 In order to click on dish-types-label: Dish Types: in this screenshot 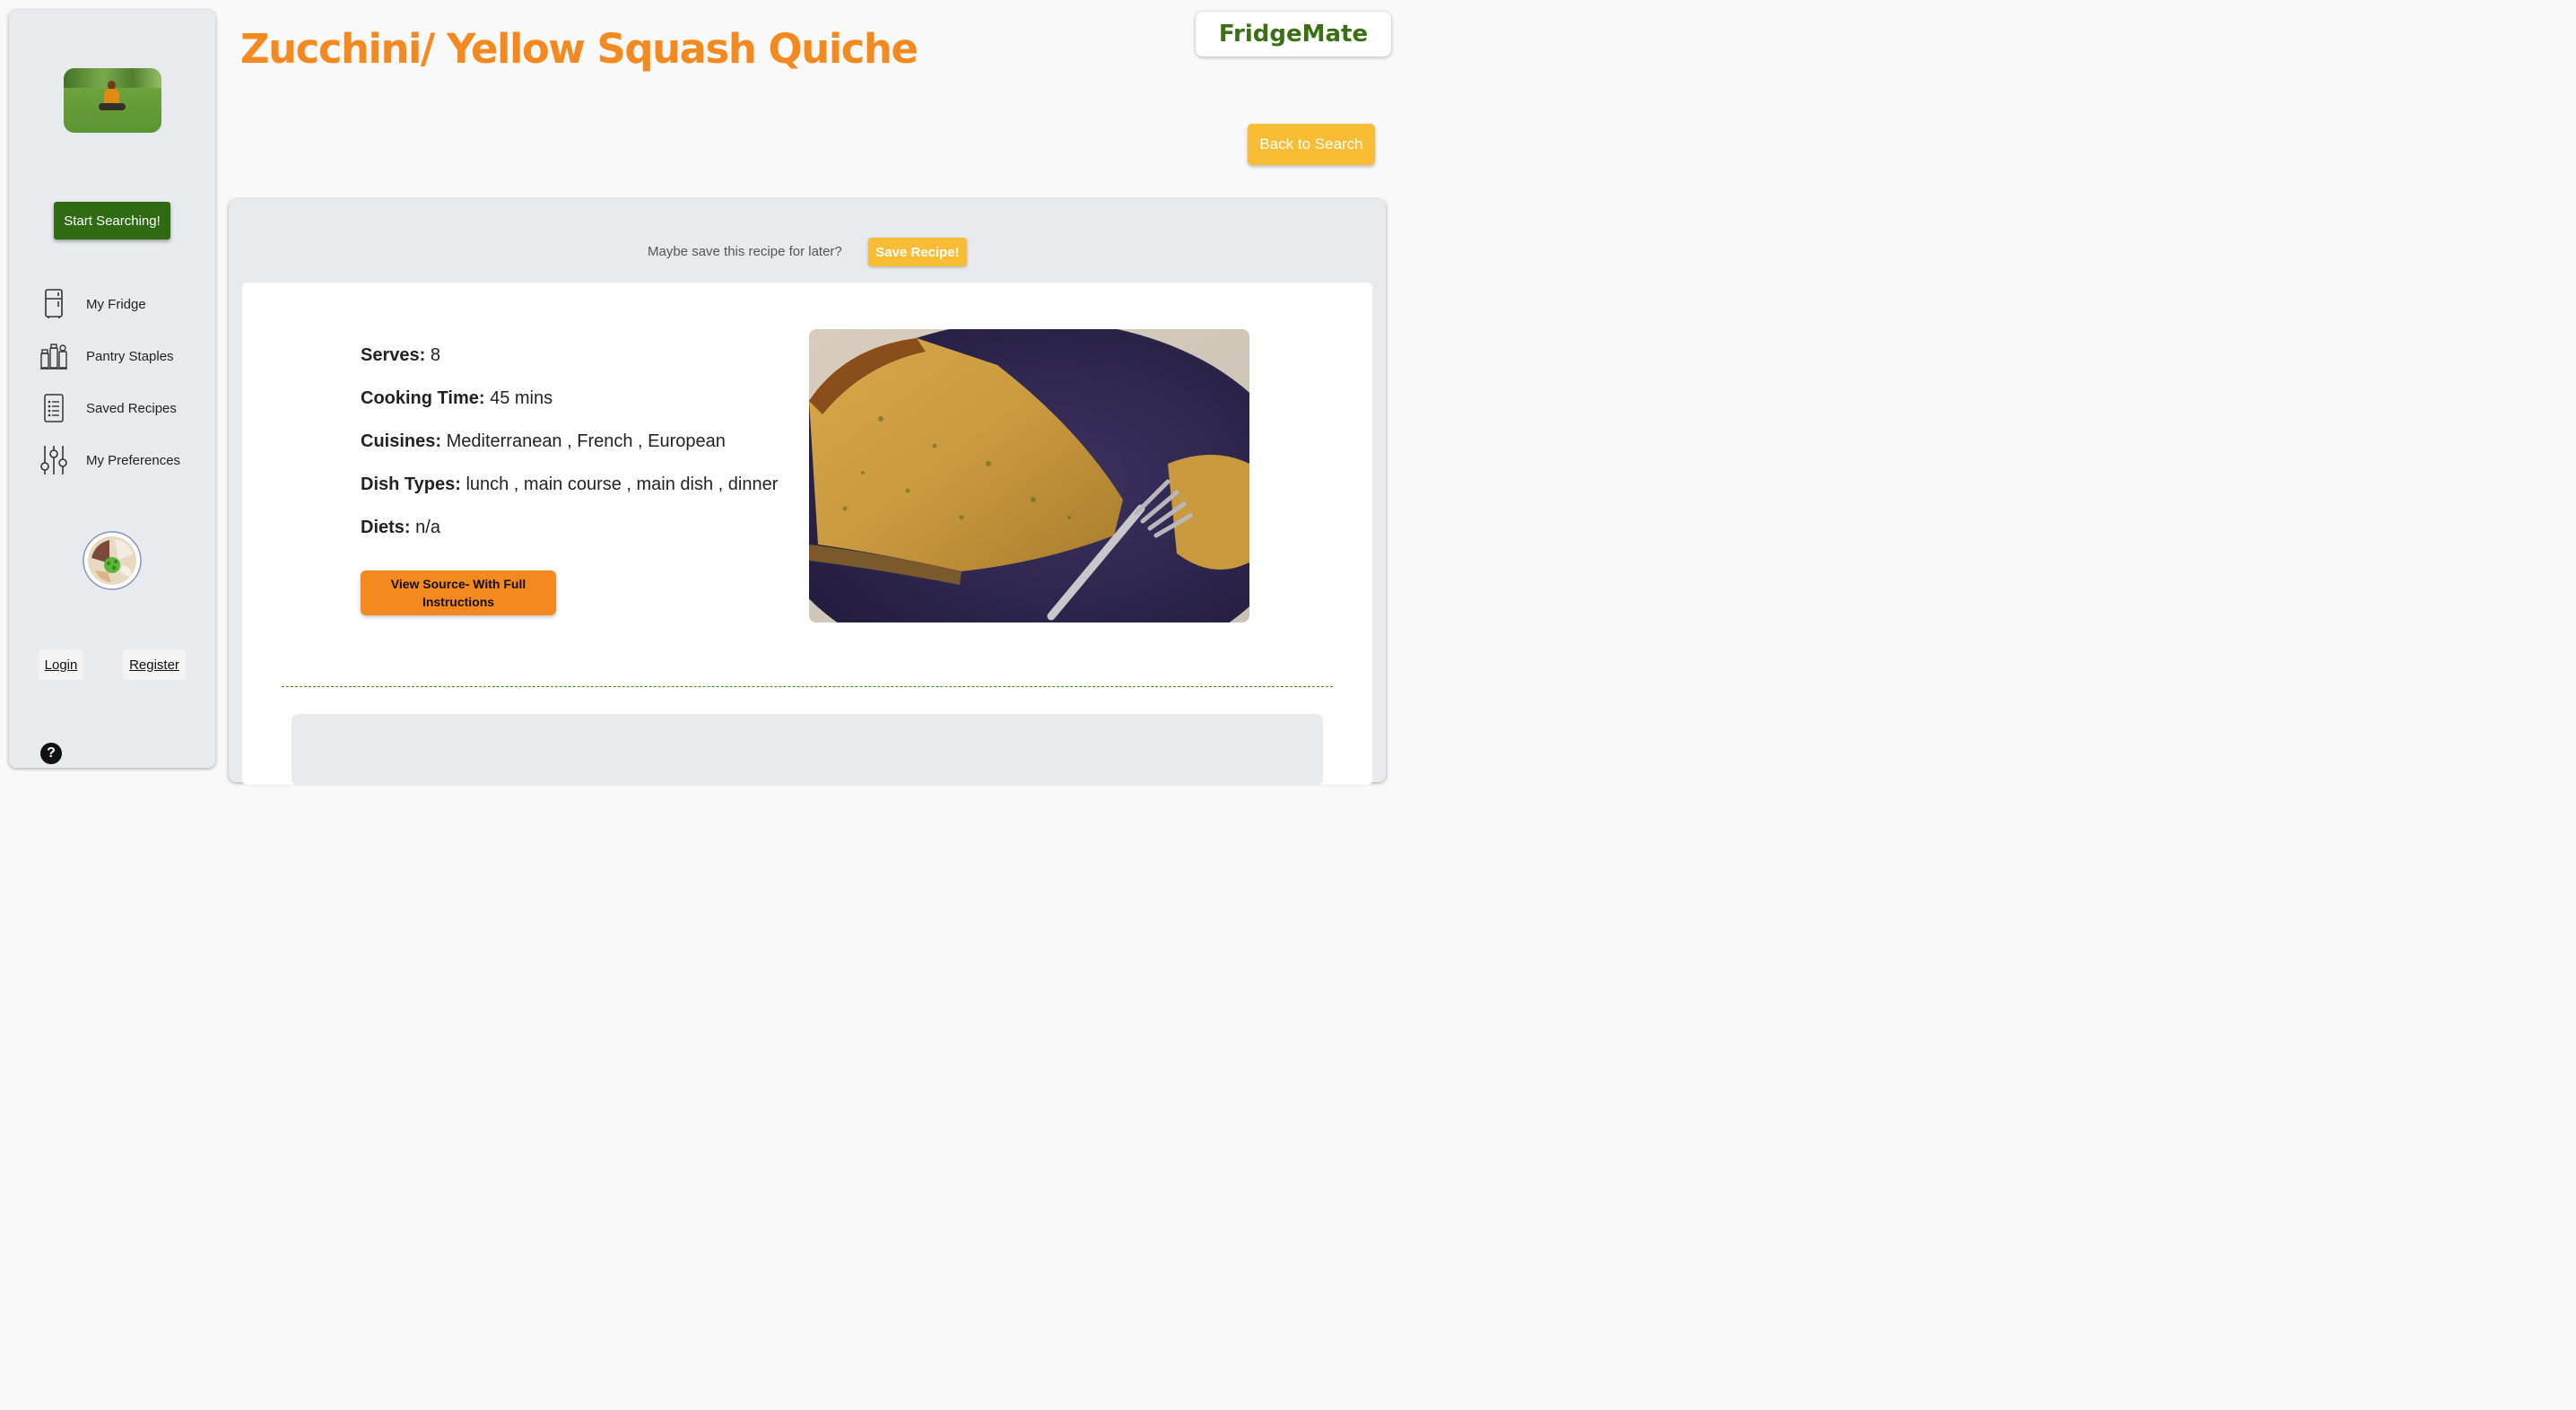, I will do `click(411, 484)`.